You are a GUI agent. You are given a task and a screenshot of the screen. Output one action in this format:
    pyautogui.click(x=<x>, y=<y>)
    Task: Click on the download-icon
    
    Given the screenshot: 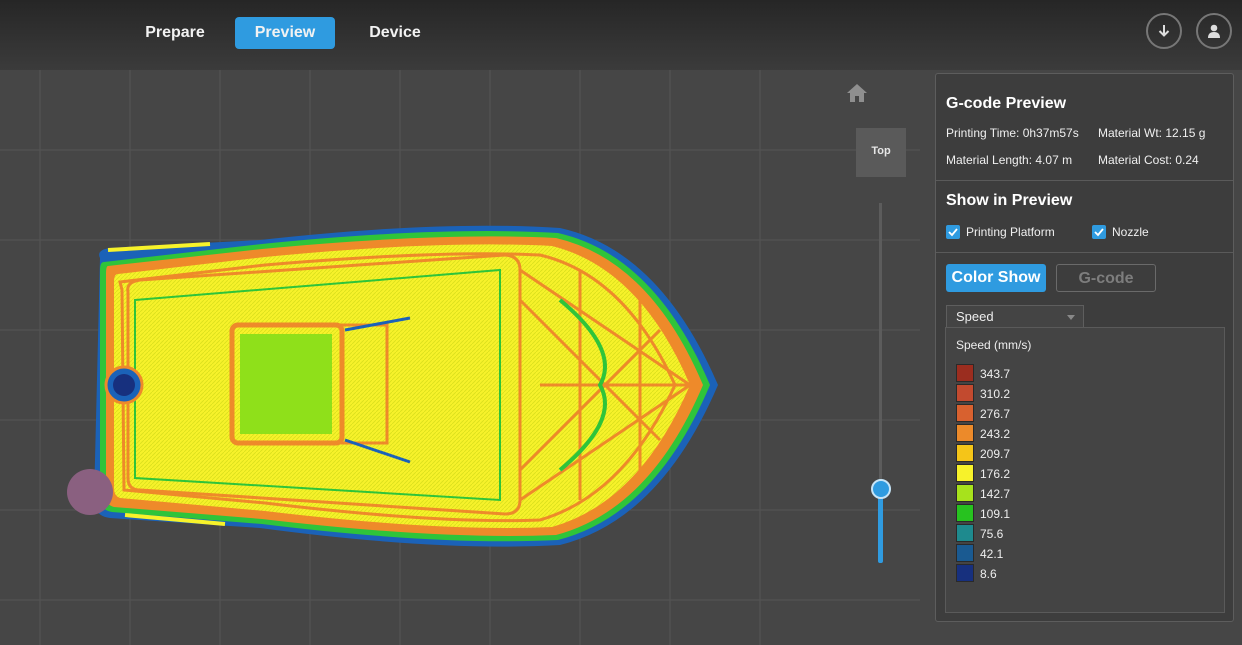 What is the action you would take?
    pyautogui.click(x=1164, y=31)
    